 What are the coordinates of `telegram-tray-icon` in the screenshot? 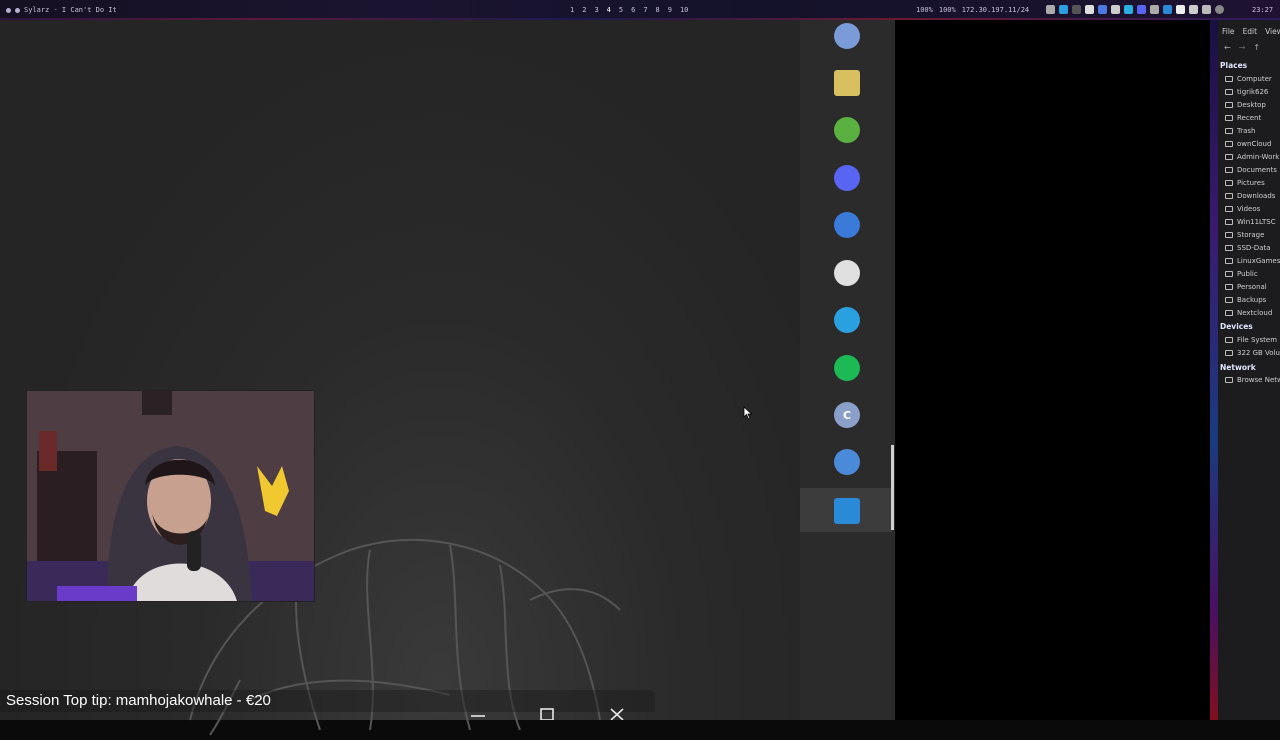 It's located at (1063, 9).